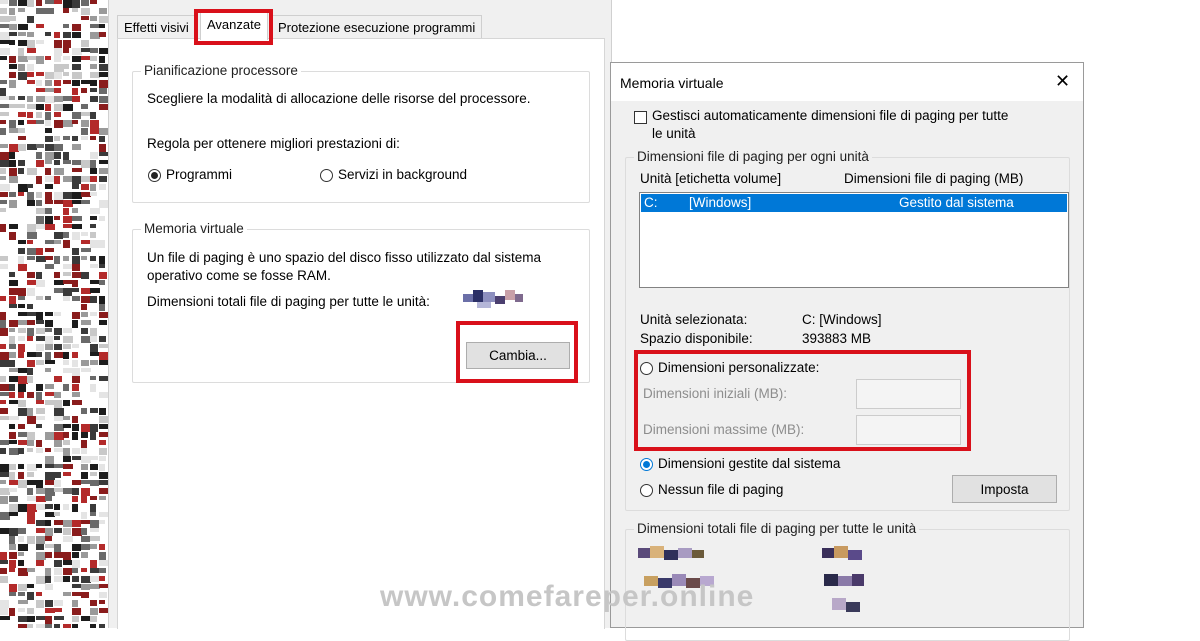  I want to click on programs-radio, so click(154, 175).